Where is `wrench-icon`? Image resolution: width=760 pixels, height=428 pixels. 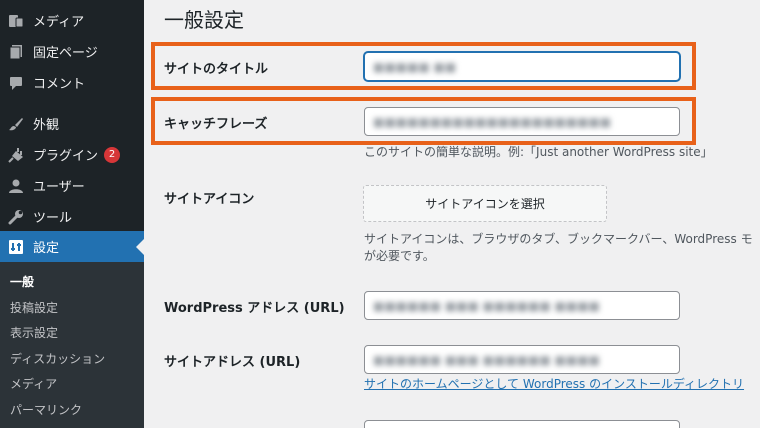 wrench-icon is located at coordinates (16, 217).